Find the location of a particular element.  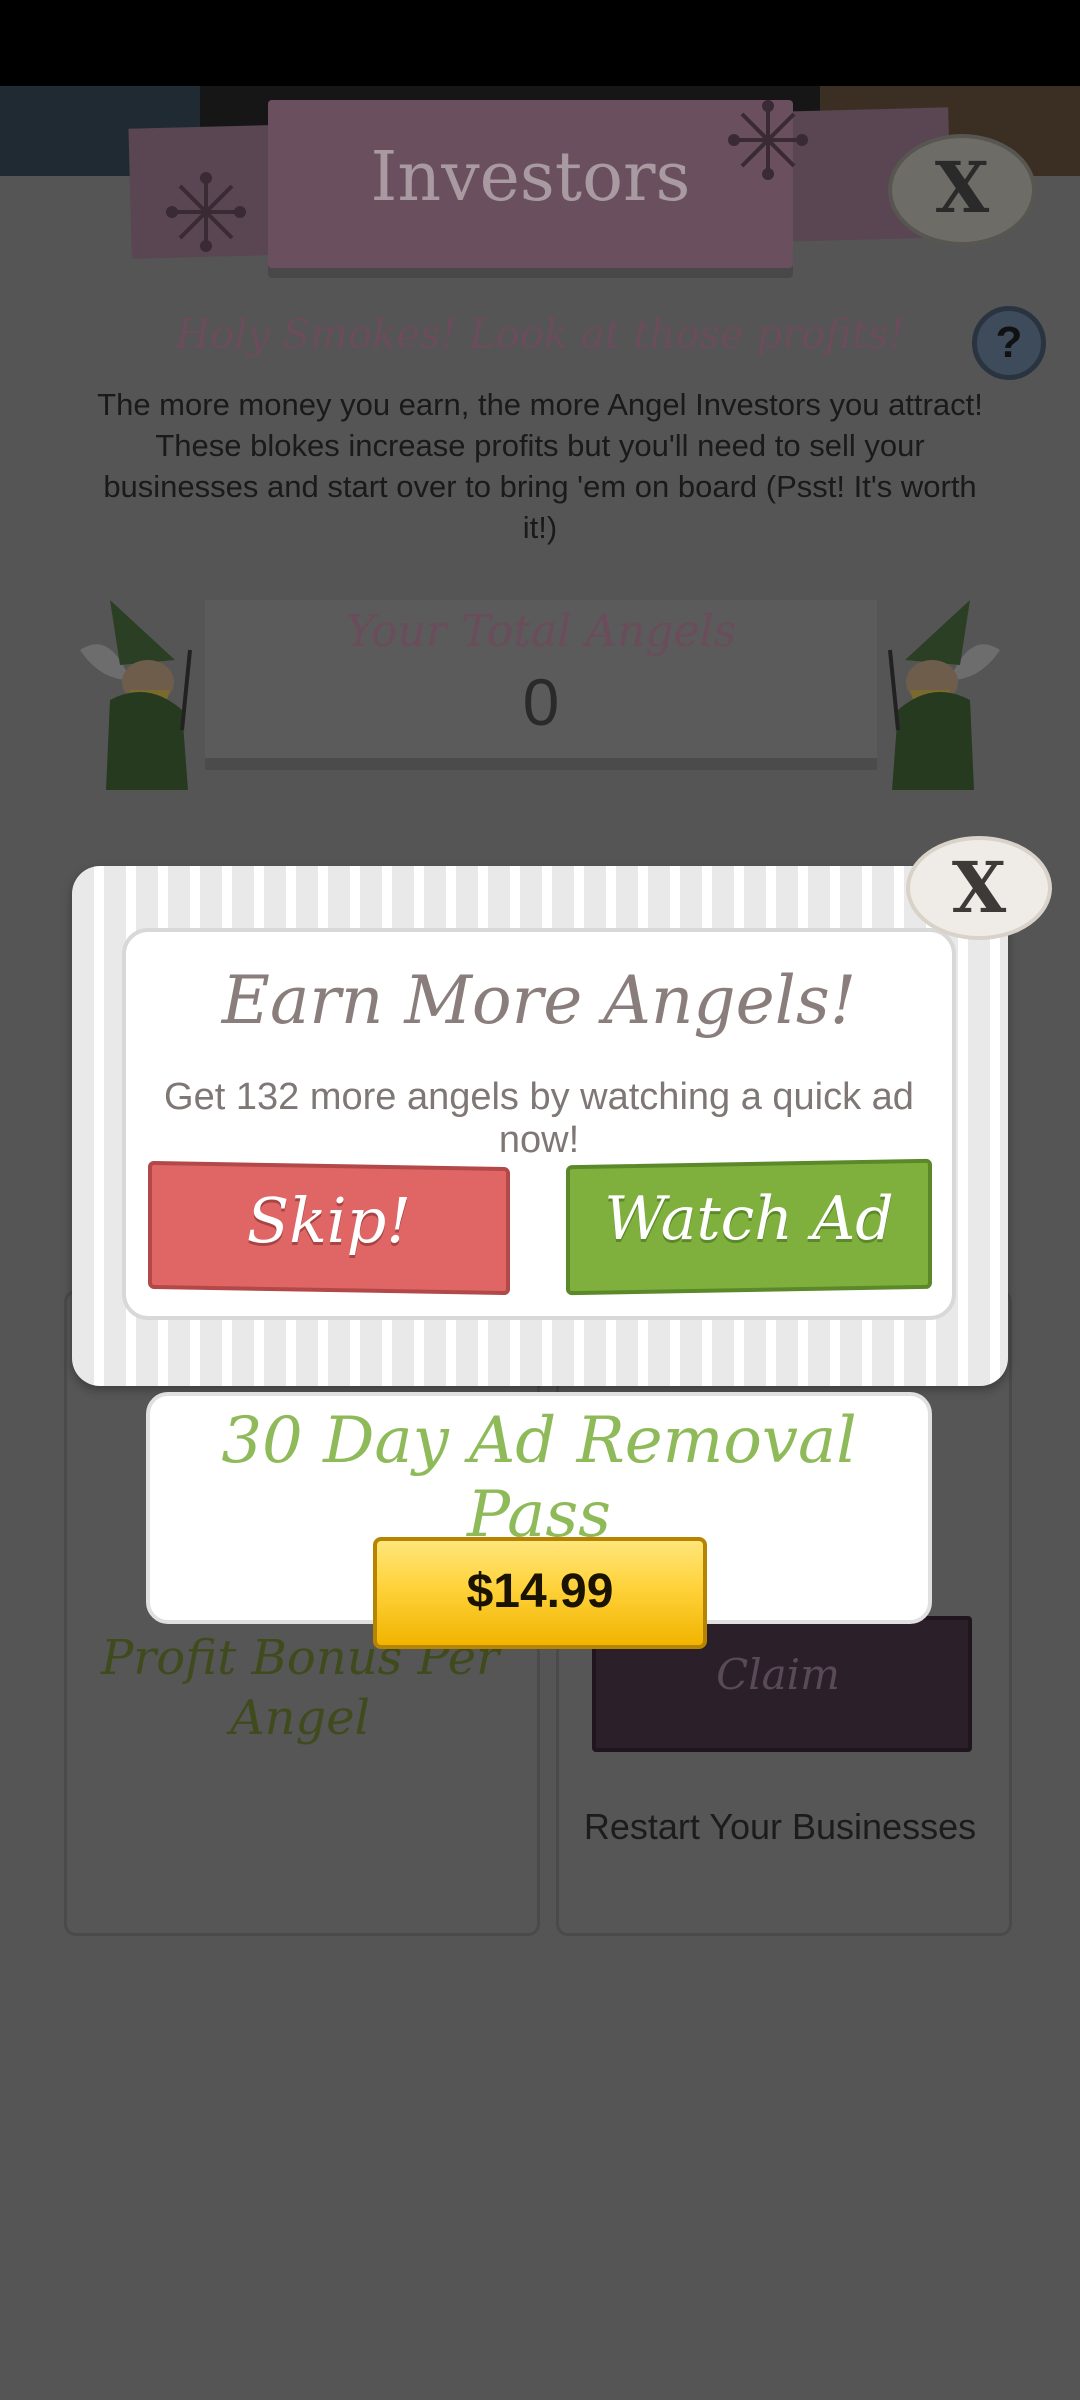

close-button: X is located at coordinates (962, 190).